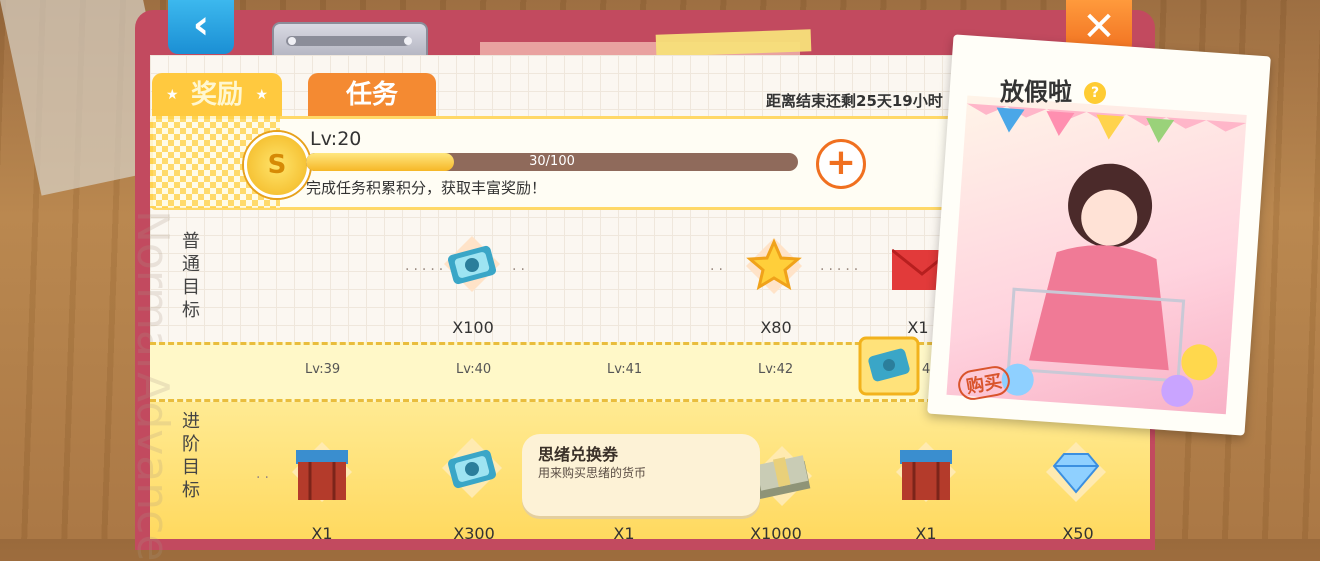  What do you see at coordinates (426, 188) in the screenshot?
I see `level-description: 完成任务积累积分，获取丰富奖励！` at bounding box center [426, 188].